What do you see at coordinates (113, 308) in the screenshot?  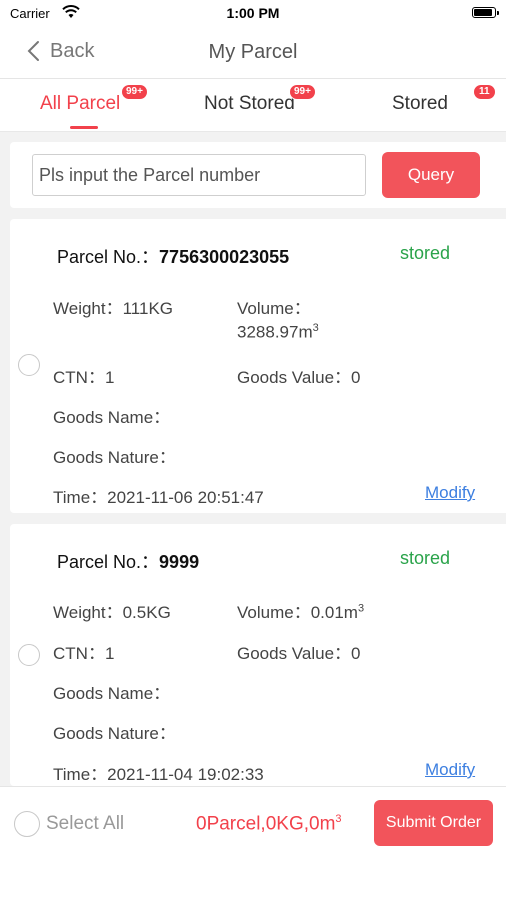 I see `parcel-weight: Weight：111KG` at bounding box center [113, 308].